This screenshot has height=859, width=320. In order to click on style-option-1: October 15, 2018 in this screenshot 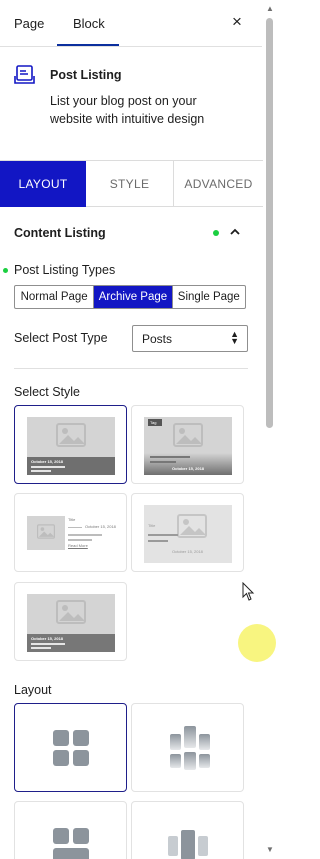, I will do `click(70, 444)`.